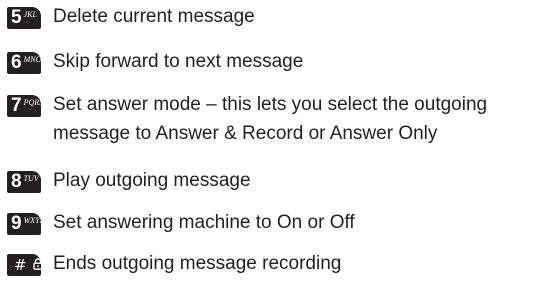 Image resolution: width=547 pixels, height=281 pixels. I want to click on keypad-key-hash-icon: #, so click(24, 265).